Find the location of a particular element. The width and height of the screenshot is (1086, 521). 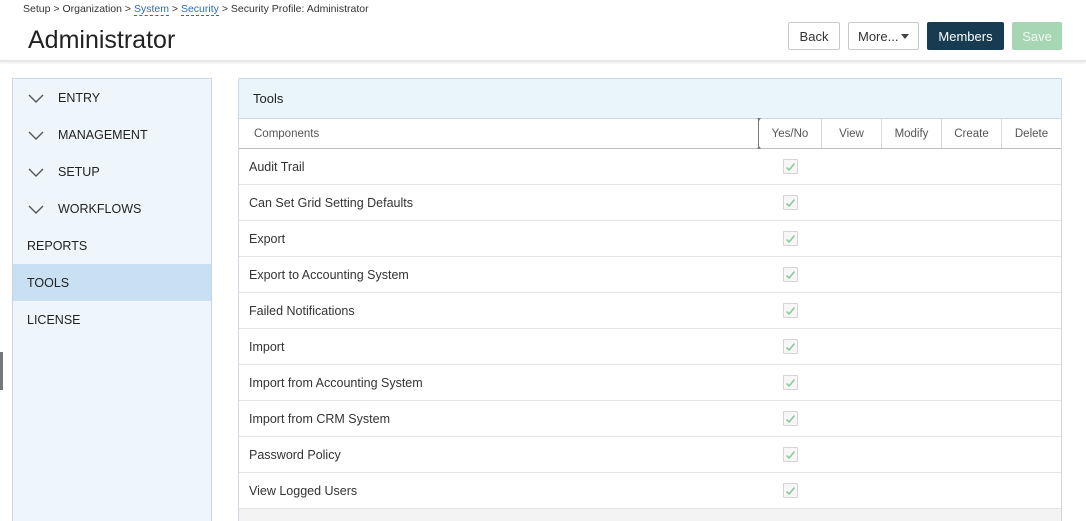

panel-title: Tools is located at coordinates (650, 99).